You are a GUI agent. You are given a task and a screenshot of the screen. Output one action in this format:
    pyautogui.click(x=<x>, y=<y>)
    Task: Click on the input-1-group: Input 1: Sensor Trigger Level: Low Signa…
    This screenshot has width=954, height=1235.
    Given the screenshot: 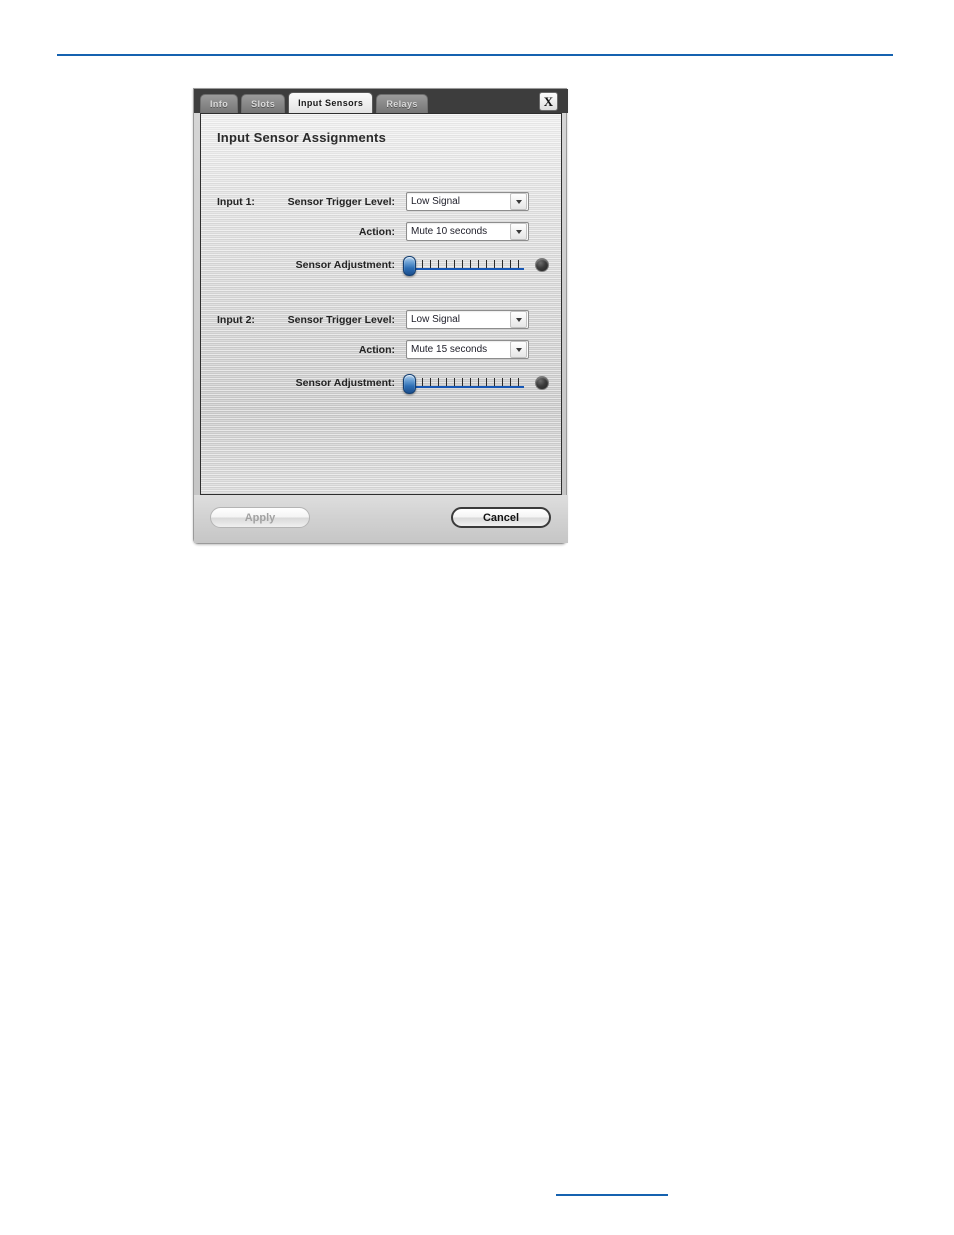 What is the action you would take?
    pyautogui.click(x=381, y=236)
    